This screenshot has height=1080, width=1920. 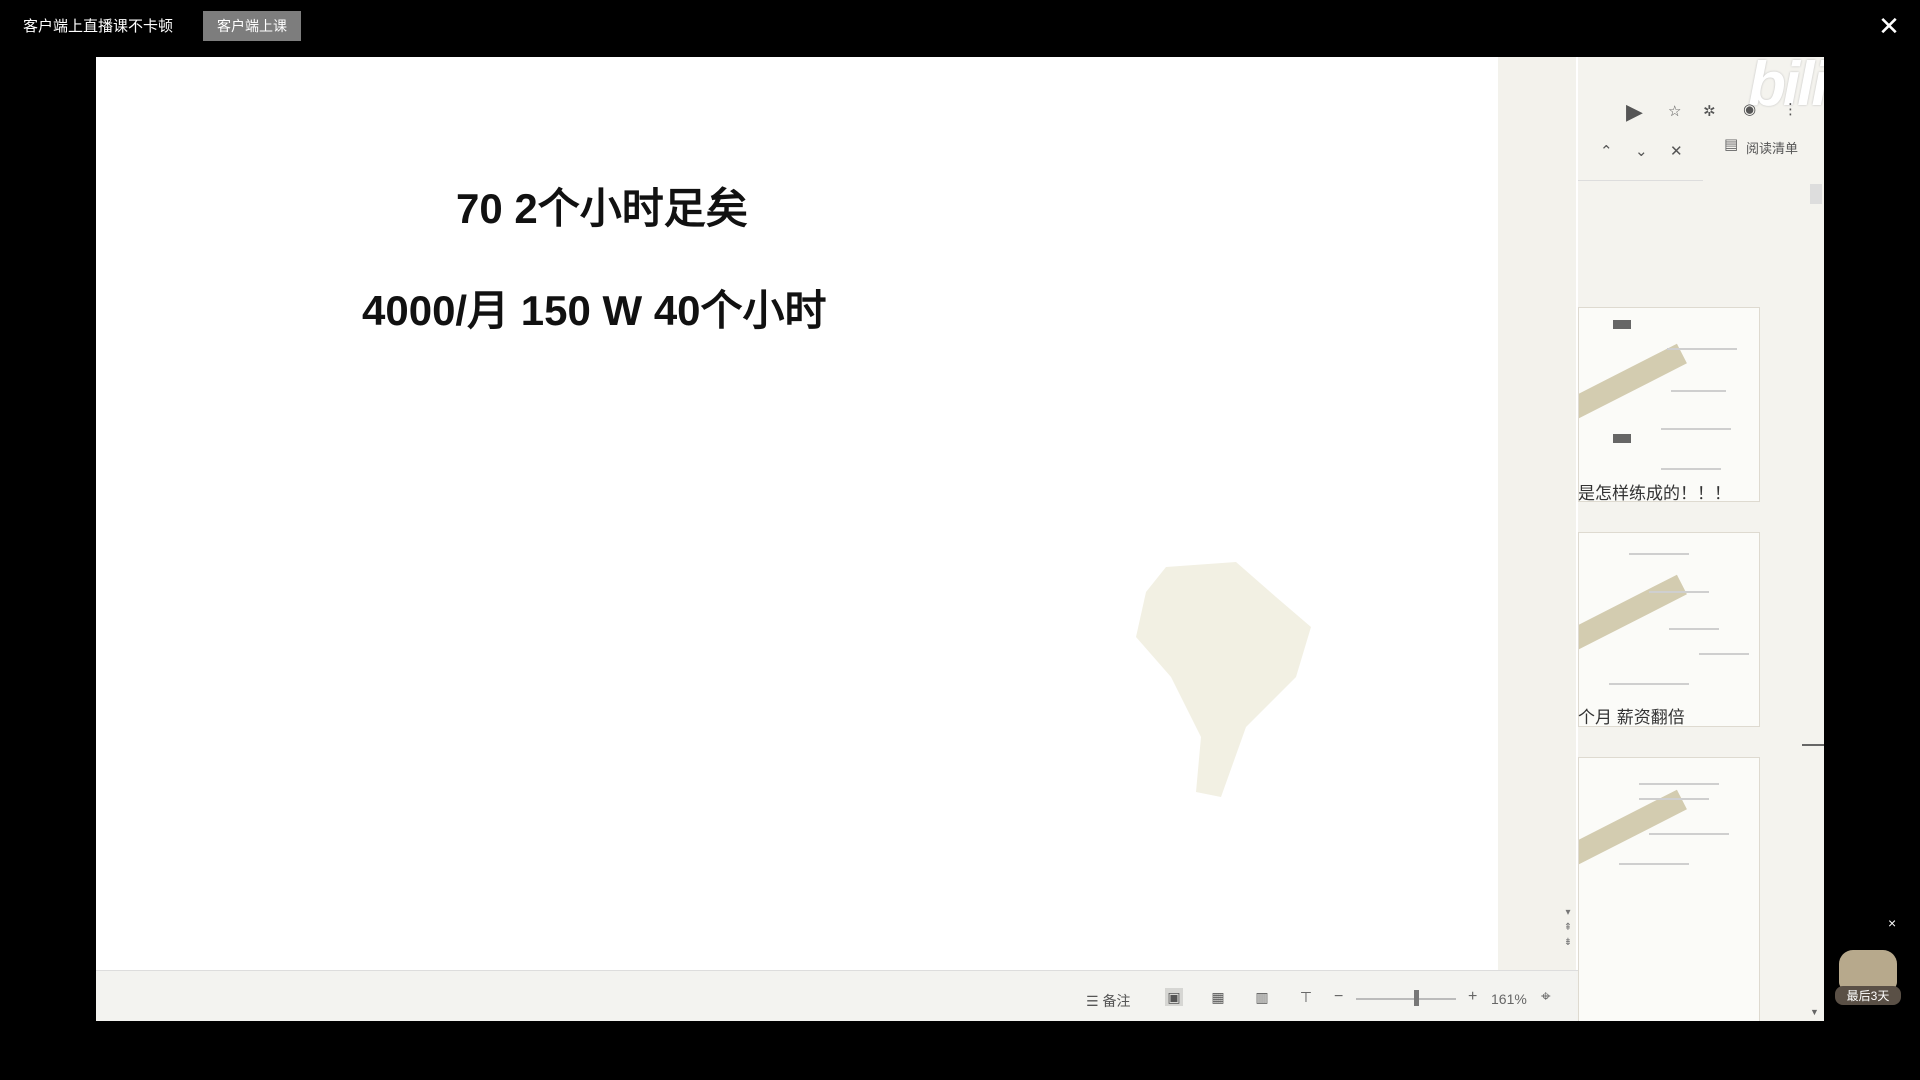 I want to click on slide-edge, so click(x=1537, y=513).